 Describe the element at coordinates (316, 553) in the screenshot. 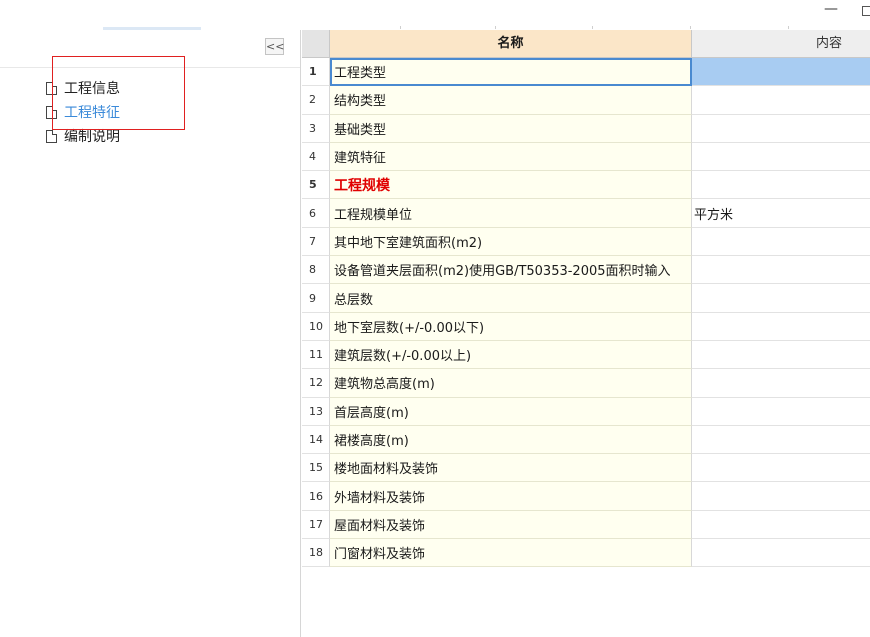

I see `row-number: 18` at that location.